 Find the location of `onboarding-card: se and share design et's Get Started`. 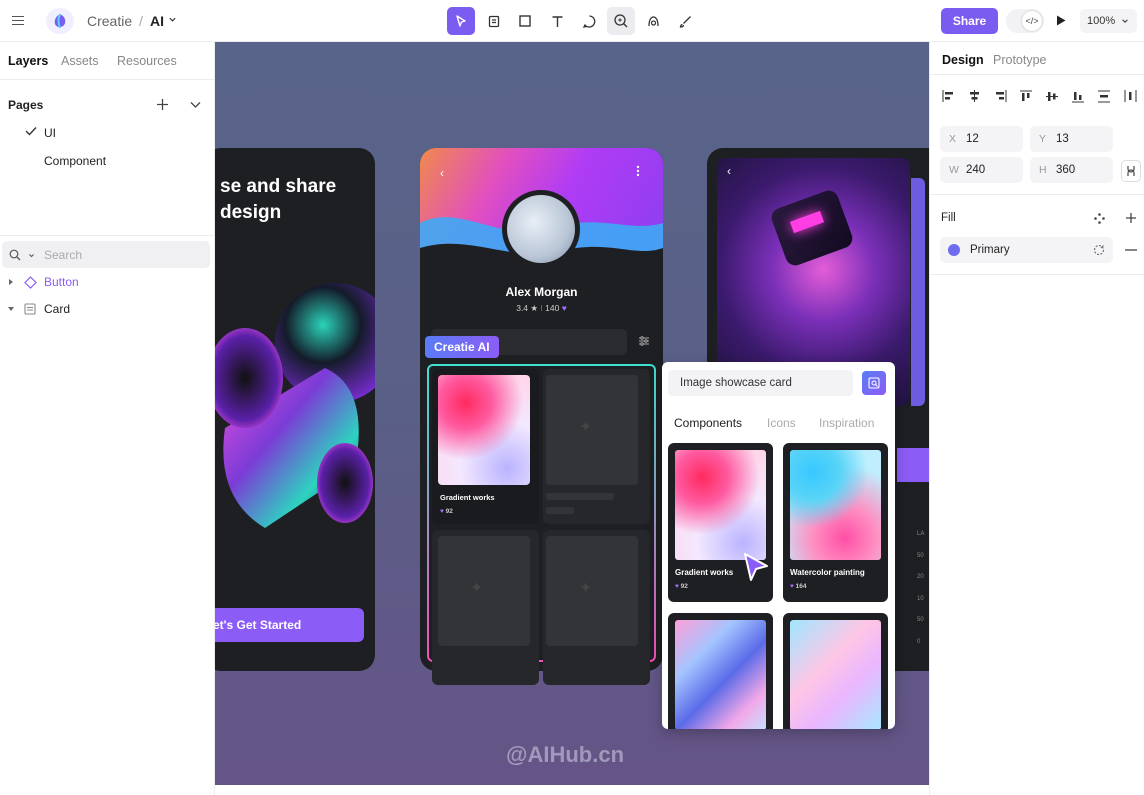

onboarding-card: se and share design et's Get Started is located at coordinates (295, 409).